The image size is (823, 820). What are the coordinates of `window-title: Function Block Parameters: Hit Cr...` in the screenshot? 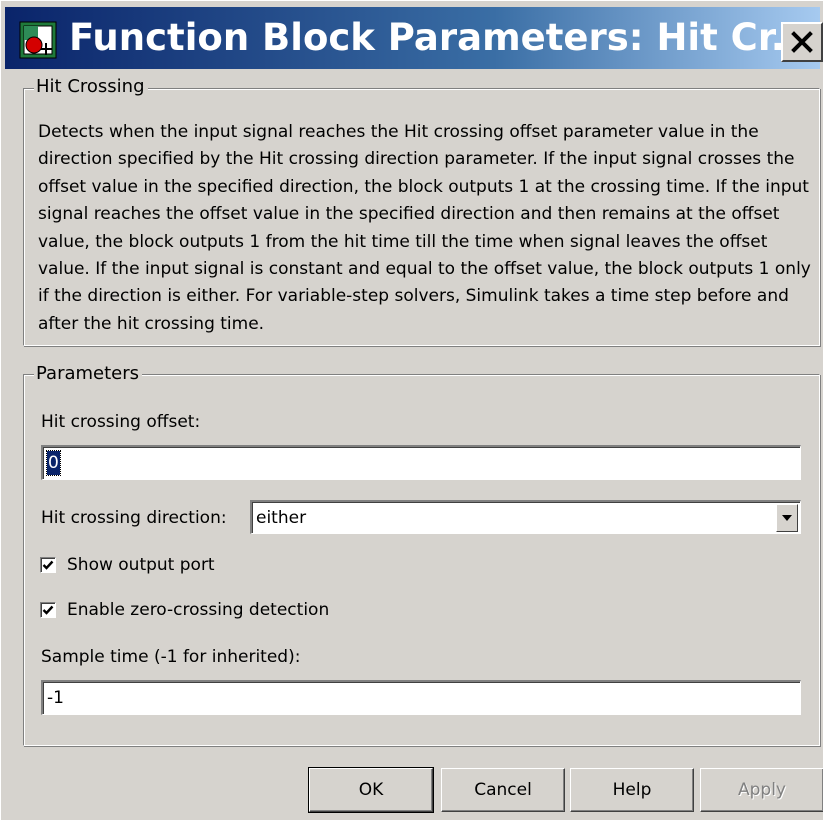 It's located at (441, 37).